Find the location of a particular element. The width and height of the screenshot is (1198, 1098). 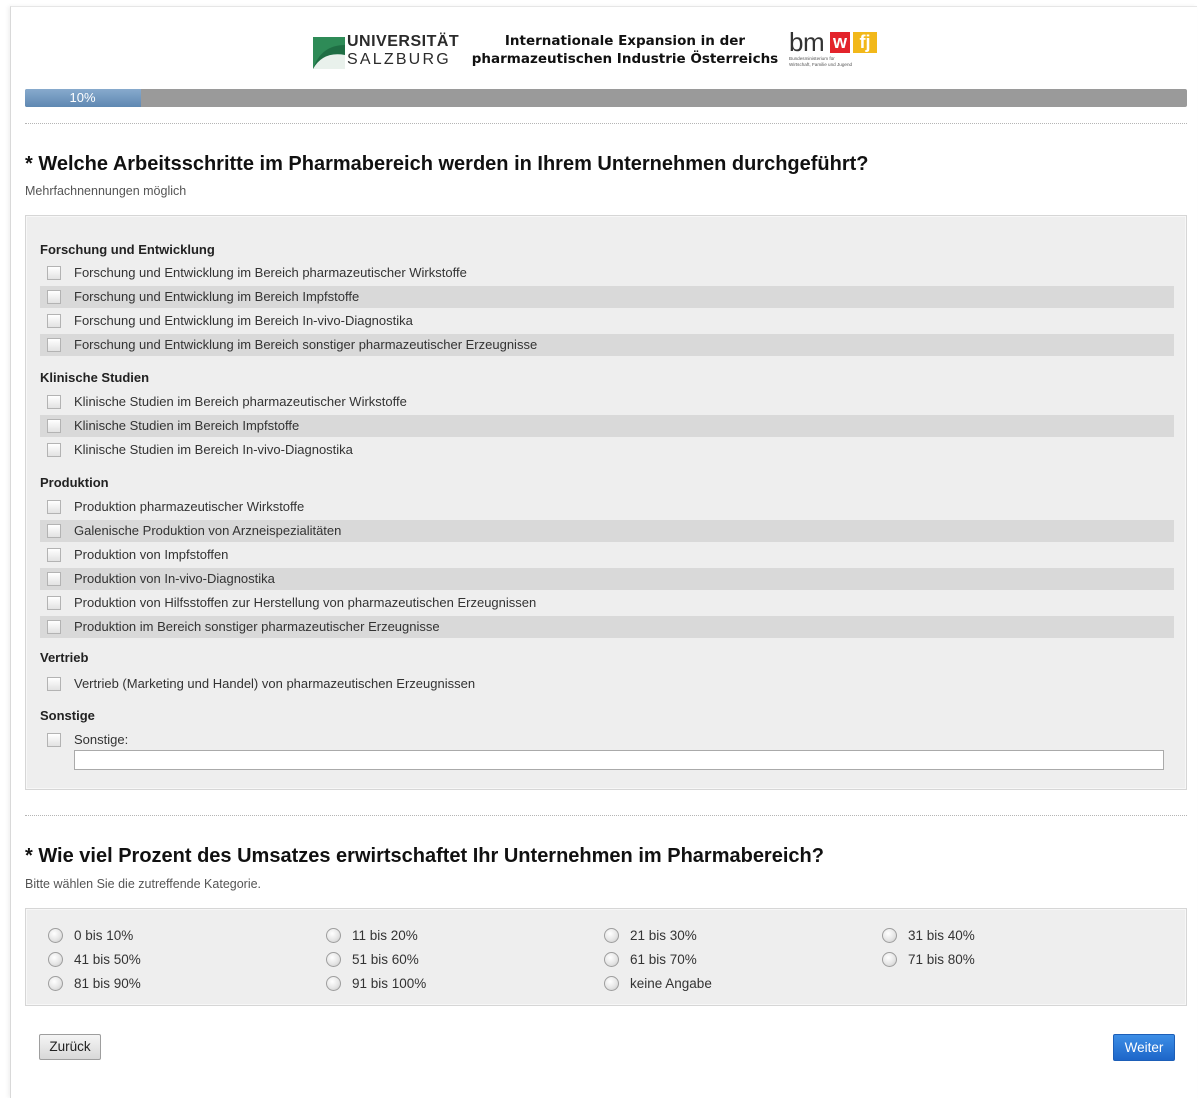

radio-option: 51 bis 60% is located at coordinates (456, 960).